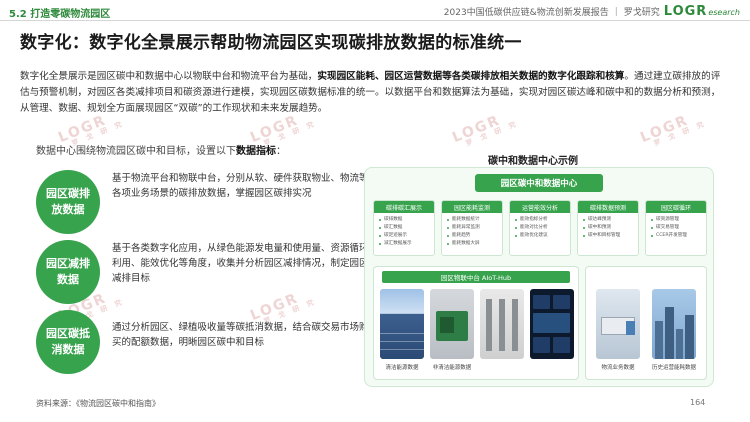  What do you see at coordinates (473, 244) in the screenshot?
I see `module-item: 能耗数据大屏` at bounding box center [473, 244].